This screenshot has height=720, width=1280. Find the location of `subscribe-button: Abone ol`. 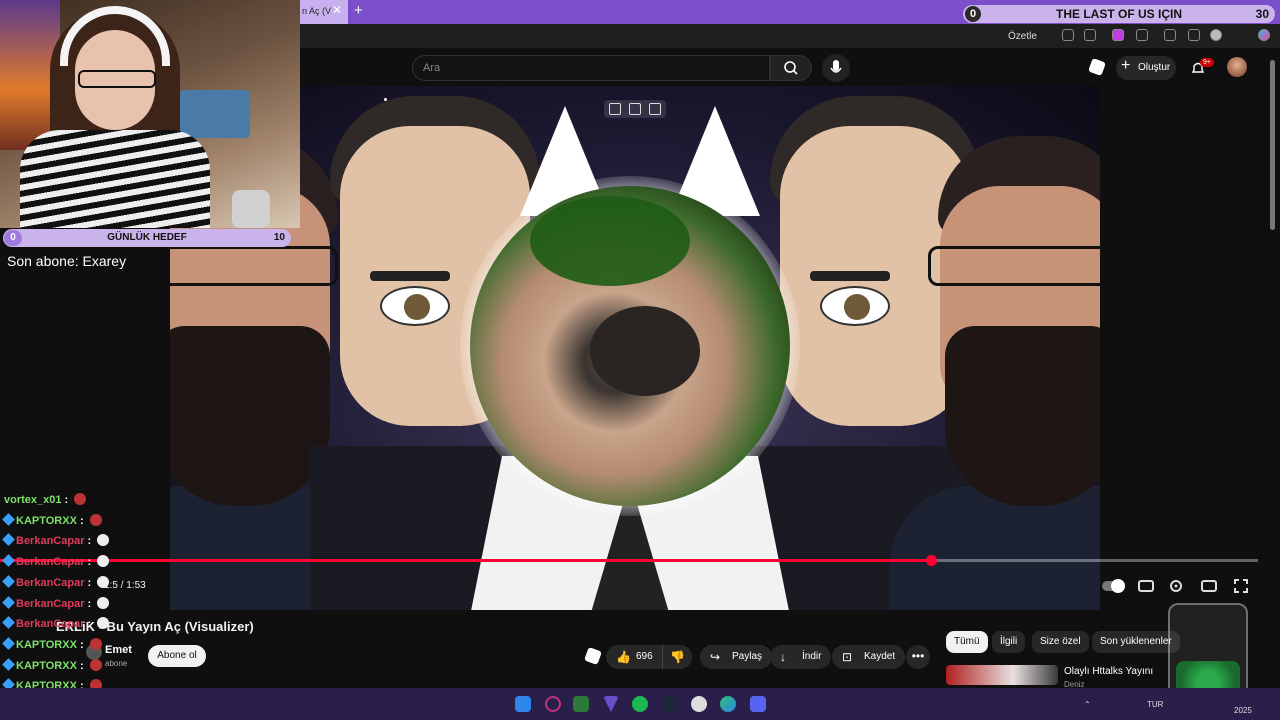

subscribe-button: Abone ol is located at coordinates (177, 656).